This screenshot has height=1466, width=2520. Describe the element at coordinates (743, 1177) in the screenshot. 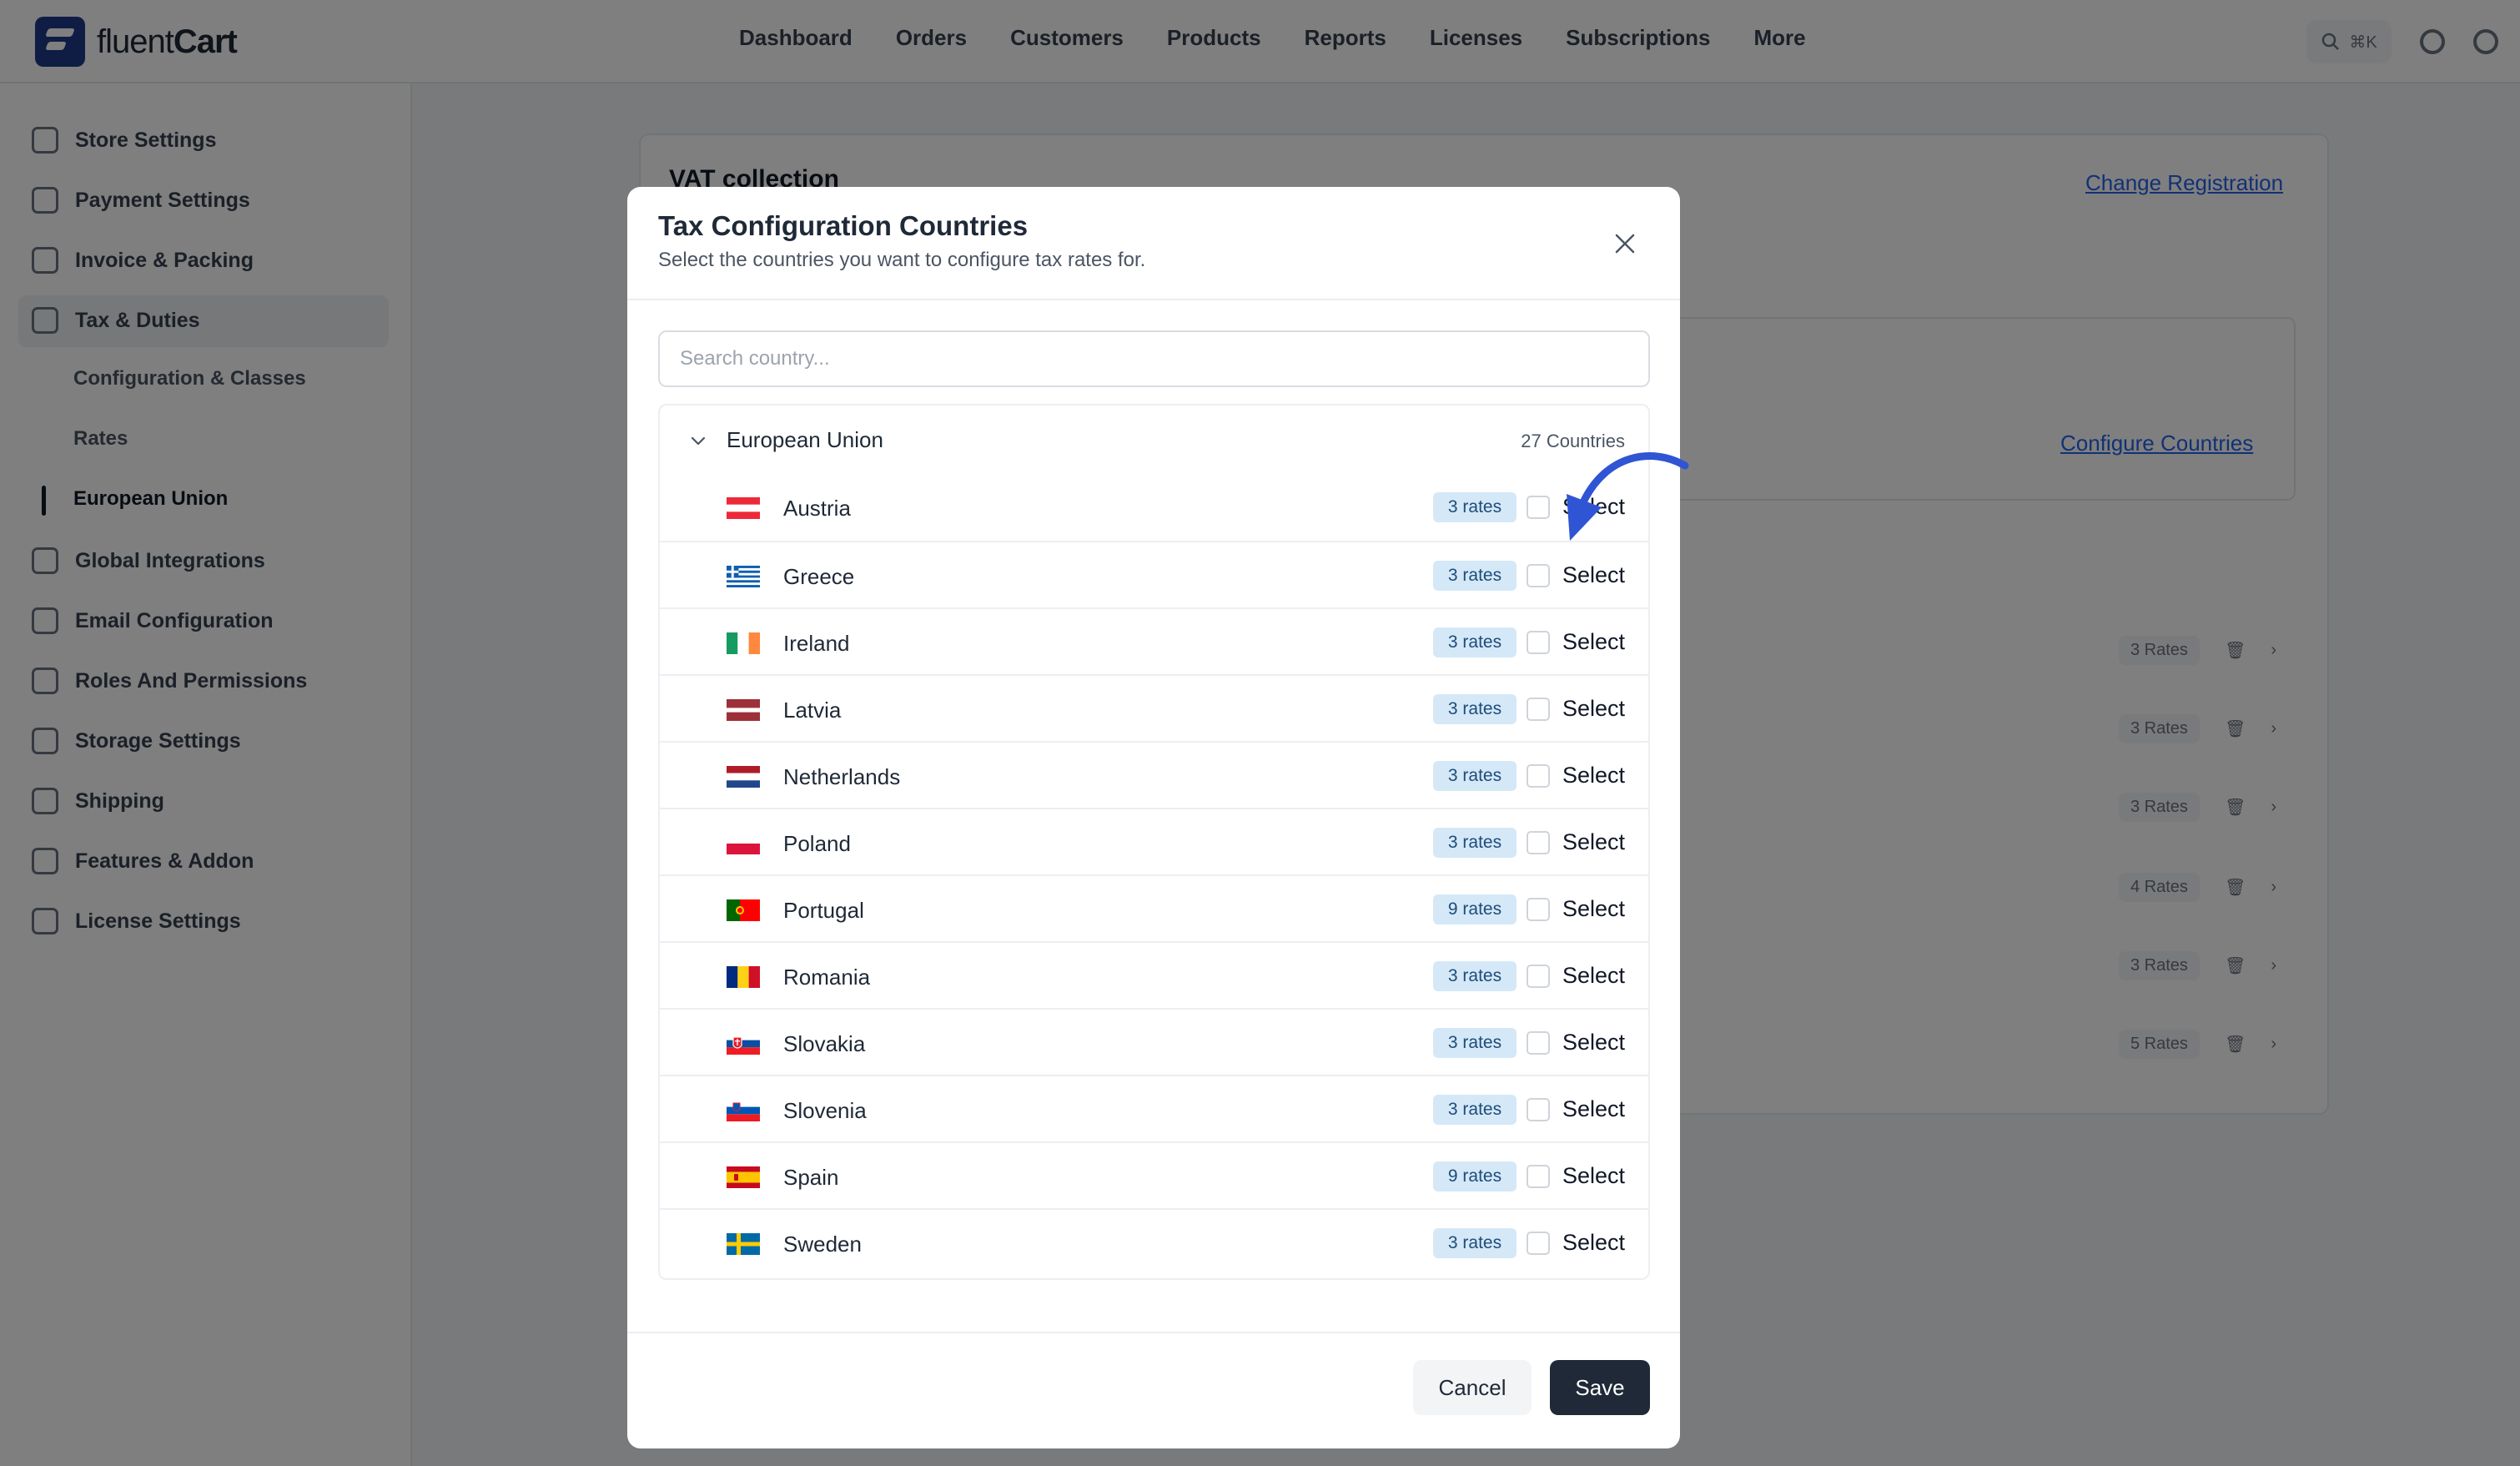

I see `spain-flag-icon` at that location.